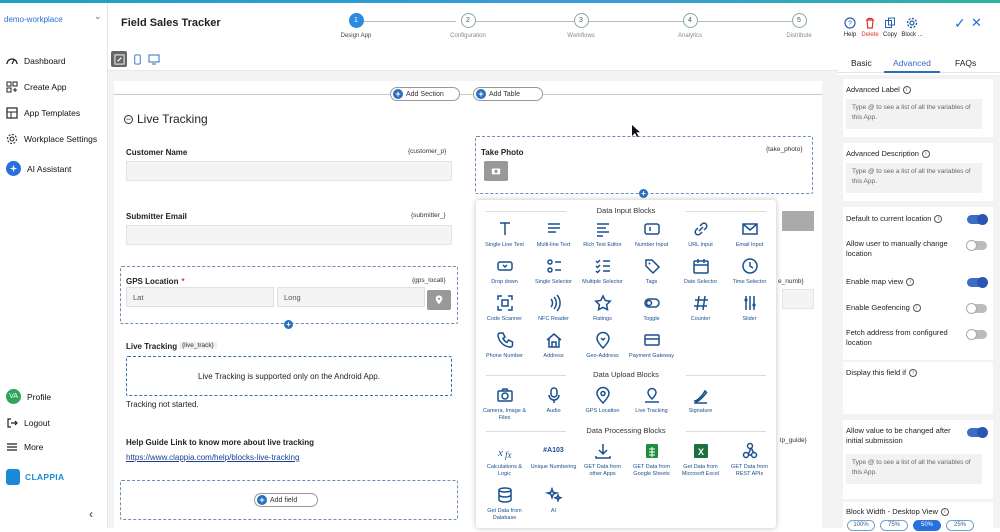 The height and width of the screenshot is (532, 1000). I want to click on block-get-data-from-other-apps: GET Data from other Apps, so click(602, 460).